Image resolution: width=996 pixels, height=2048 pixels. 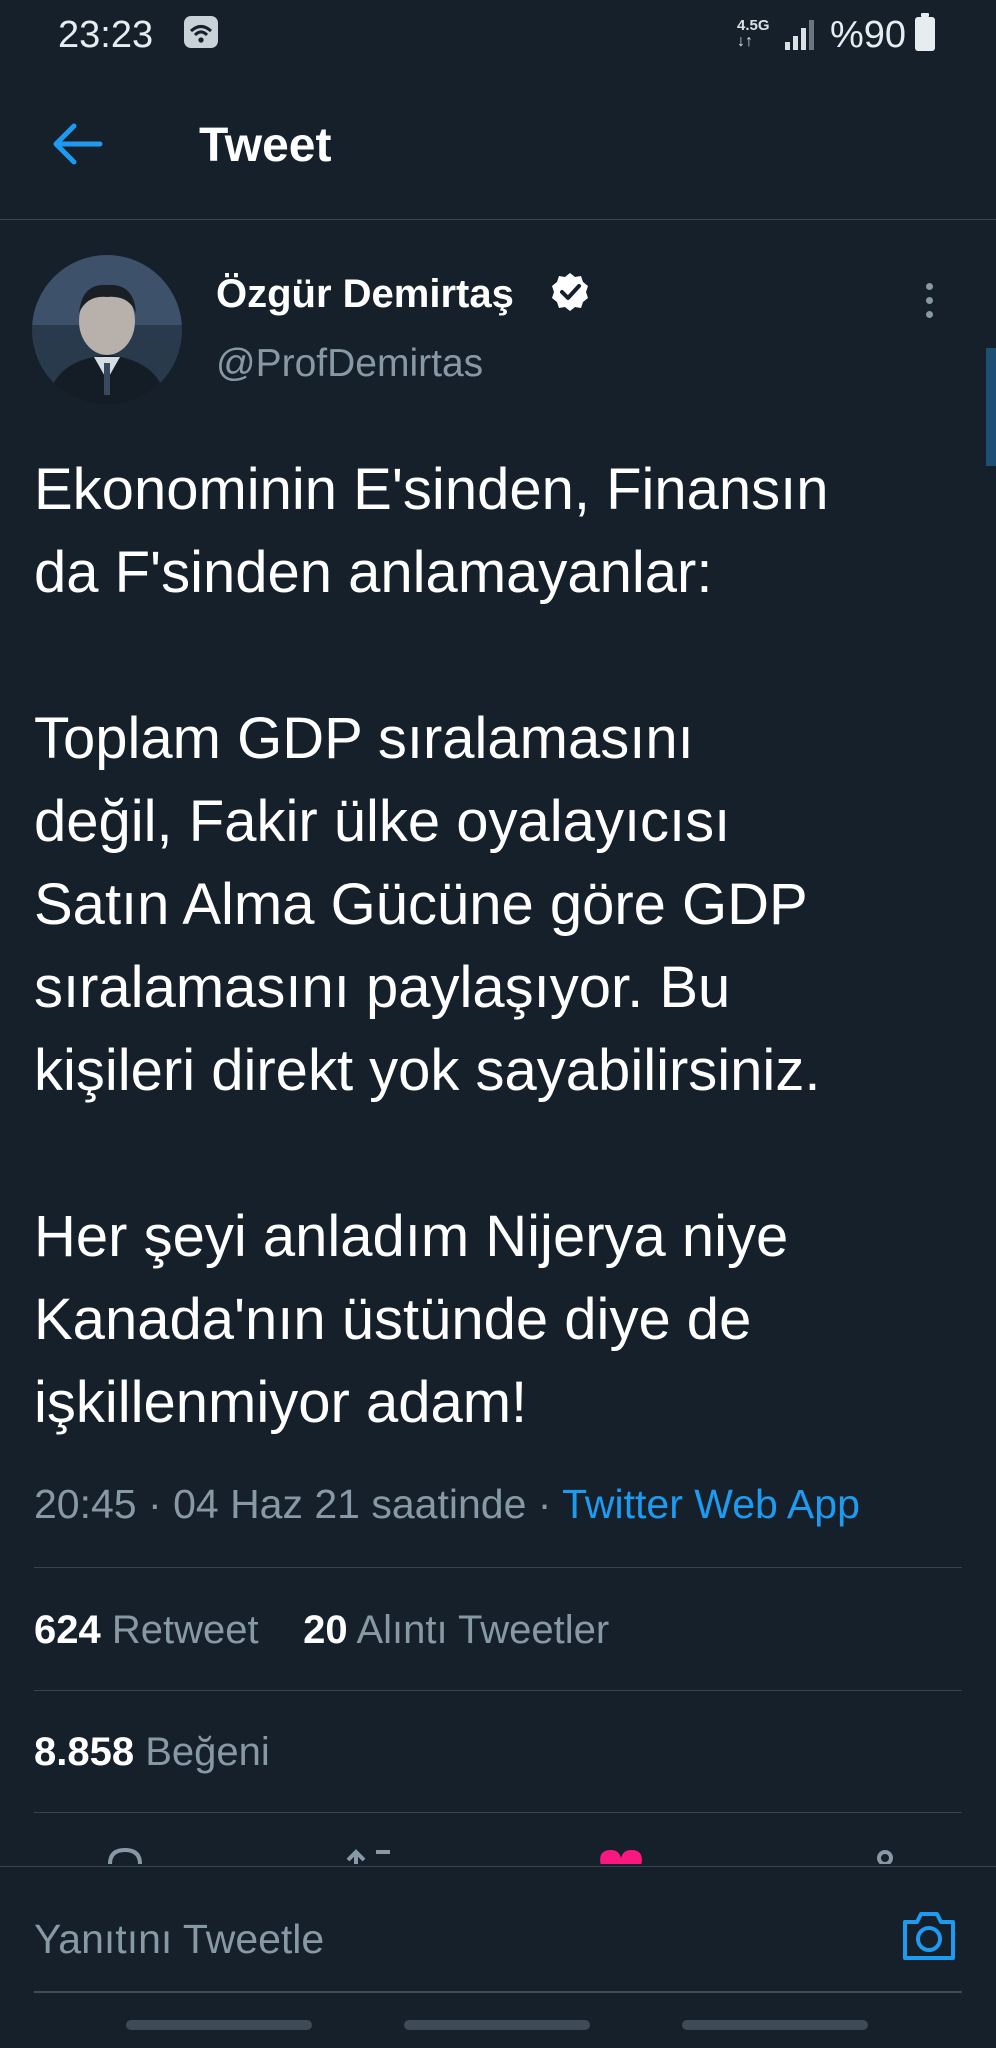 What do you see at coordinates (365, 294) in the screenshot?
I see `author-name: Özgür Demirtaş` at bounding box center [365, 294].